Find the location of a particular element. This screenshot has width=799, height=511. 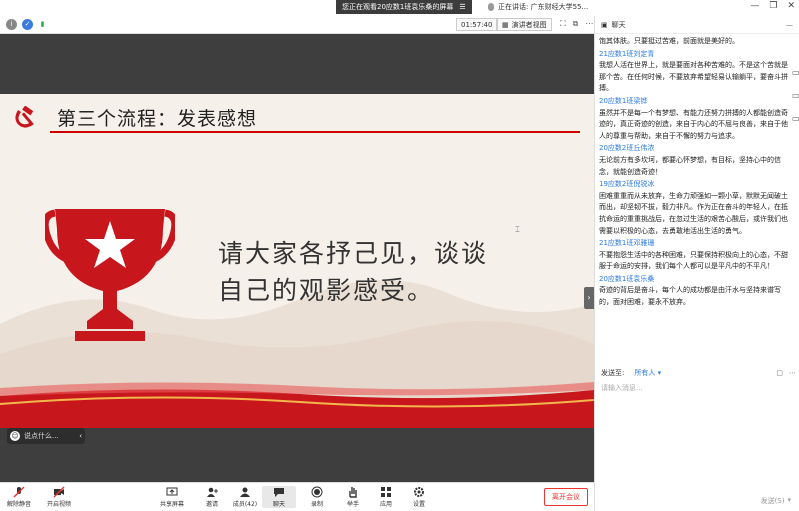

chat-title: 聊天 is located at coordinates (618, 24).